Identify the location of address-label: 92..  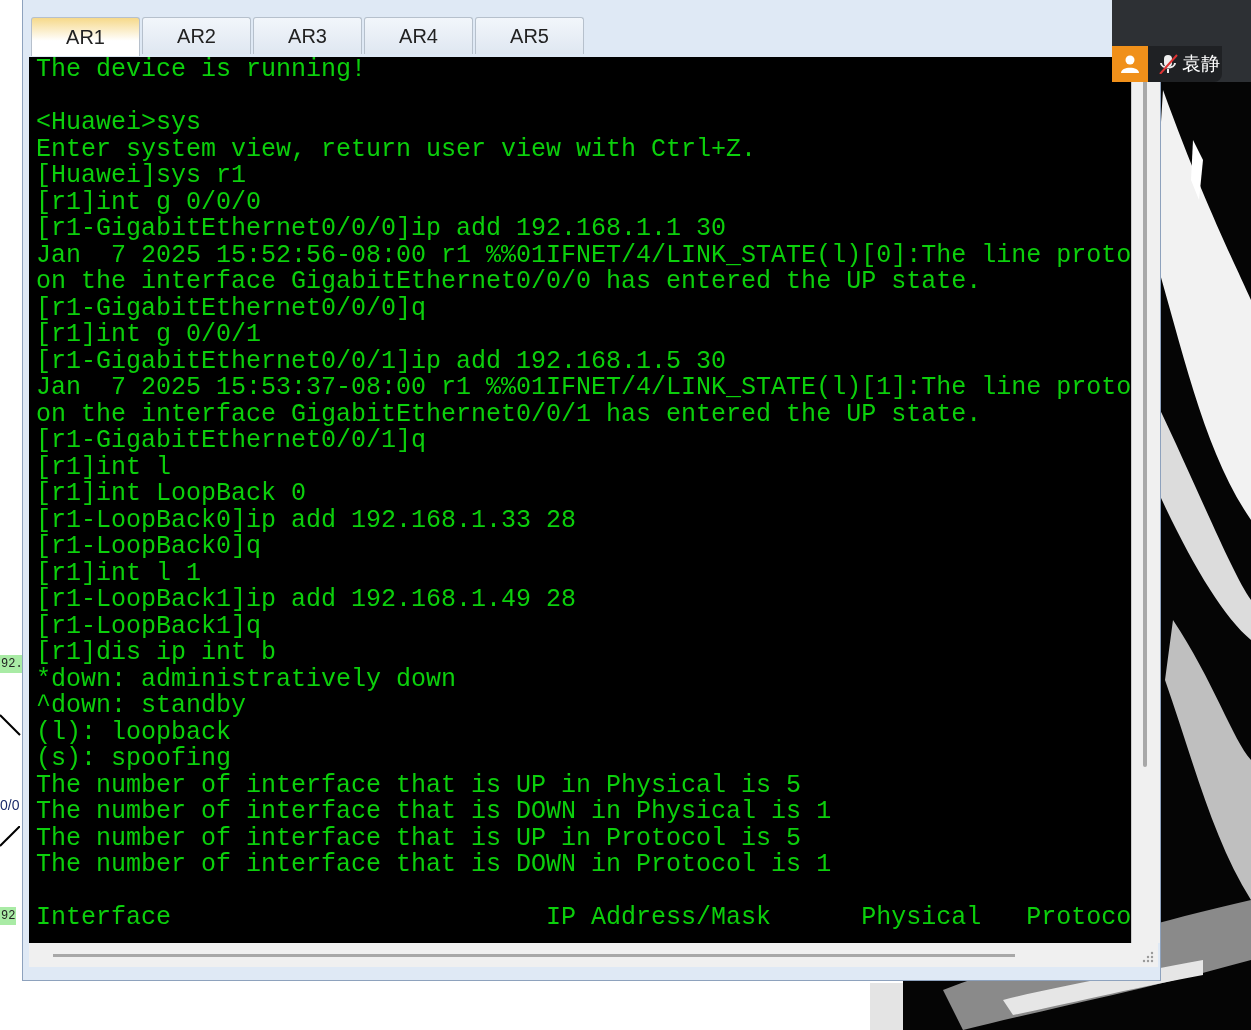
(12, 664).